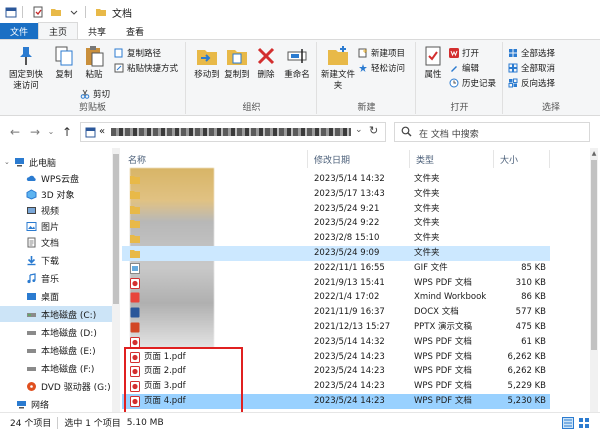 Image resolution: width=600 pixels, height=432 pixels. What do you see at coordinates (373, 130) in the screenshot?
I see `refresh-icon: ↻` at bounding box center [373, 130].